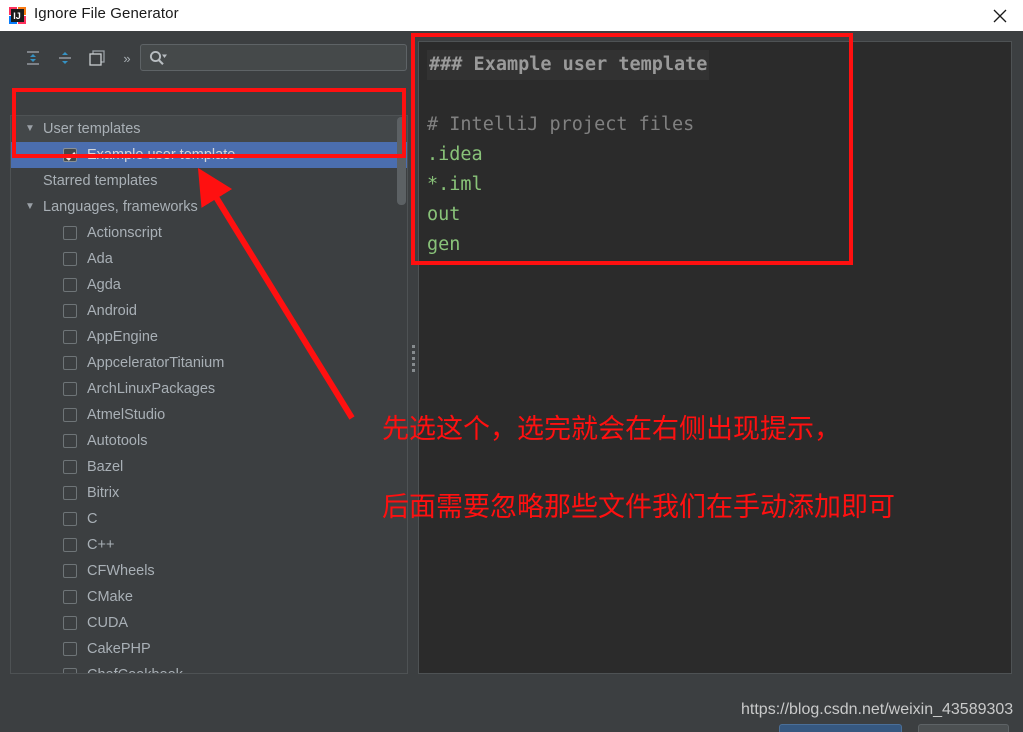  I want to click on tree-item-label: Bitrix, so click(103, 493).